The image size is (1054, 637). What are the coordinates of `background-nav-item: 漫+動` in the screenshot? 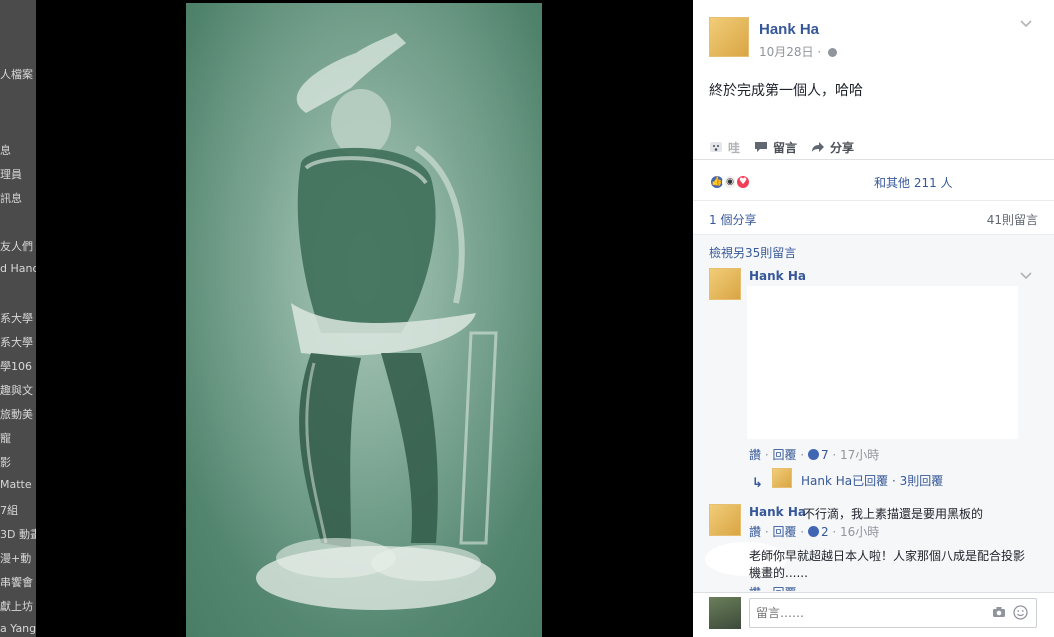 It's located at (16, 558).